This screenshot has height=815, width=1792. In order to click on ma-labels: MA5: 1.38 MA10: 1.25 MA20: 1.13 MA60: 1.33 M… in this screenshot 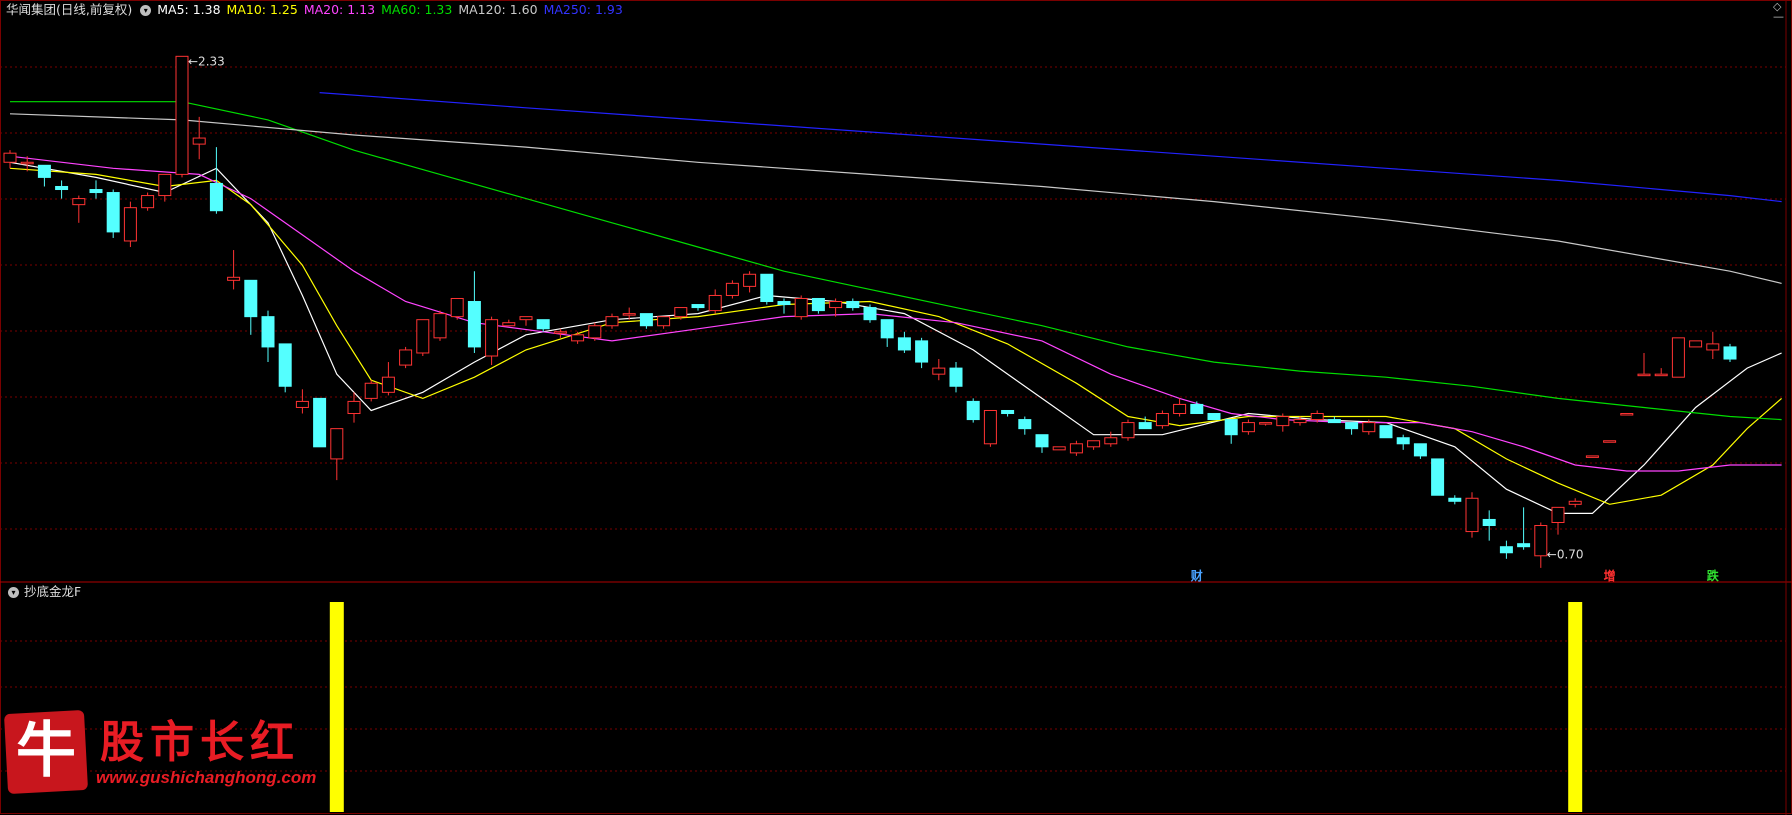, I will do `click(393, 10)`.